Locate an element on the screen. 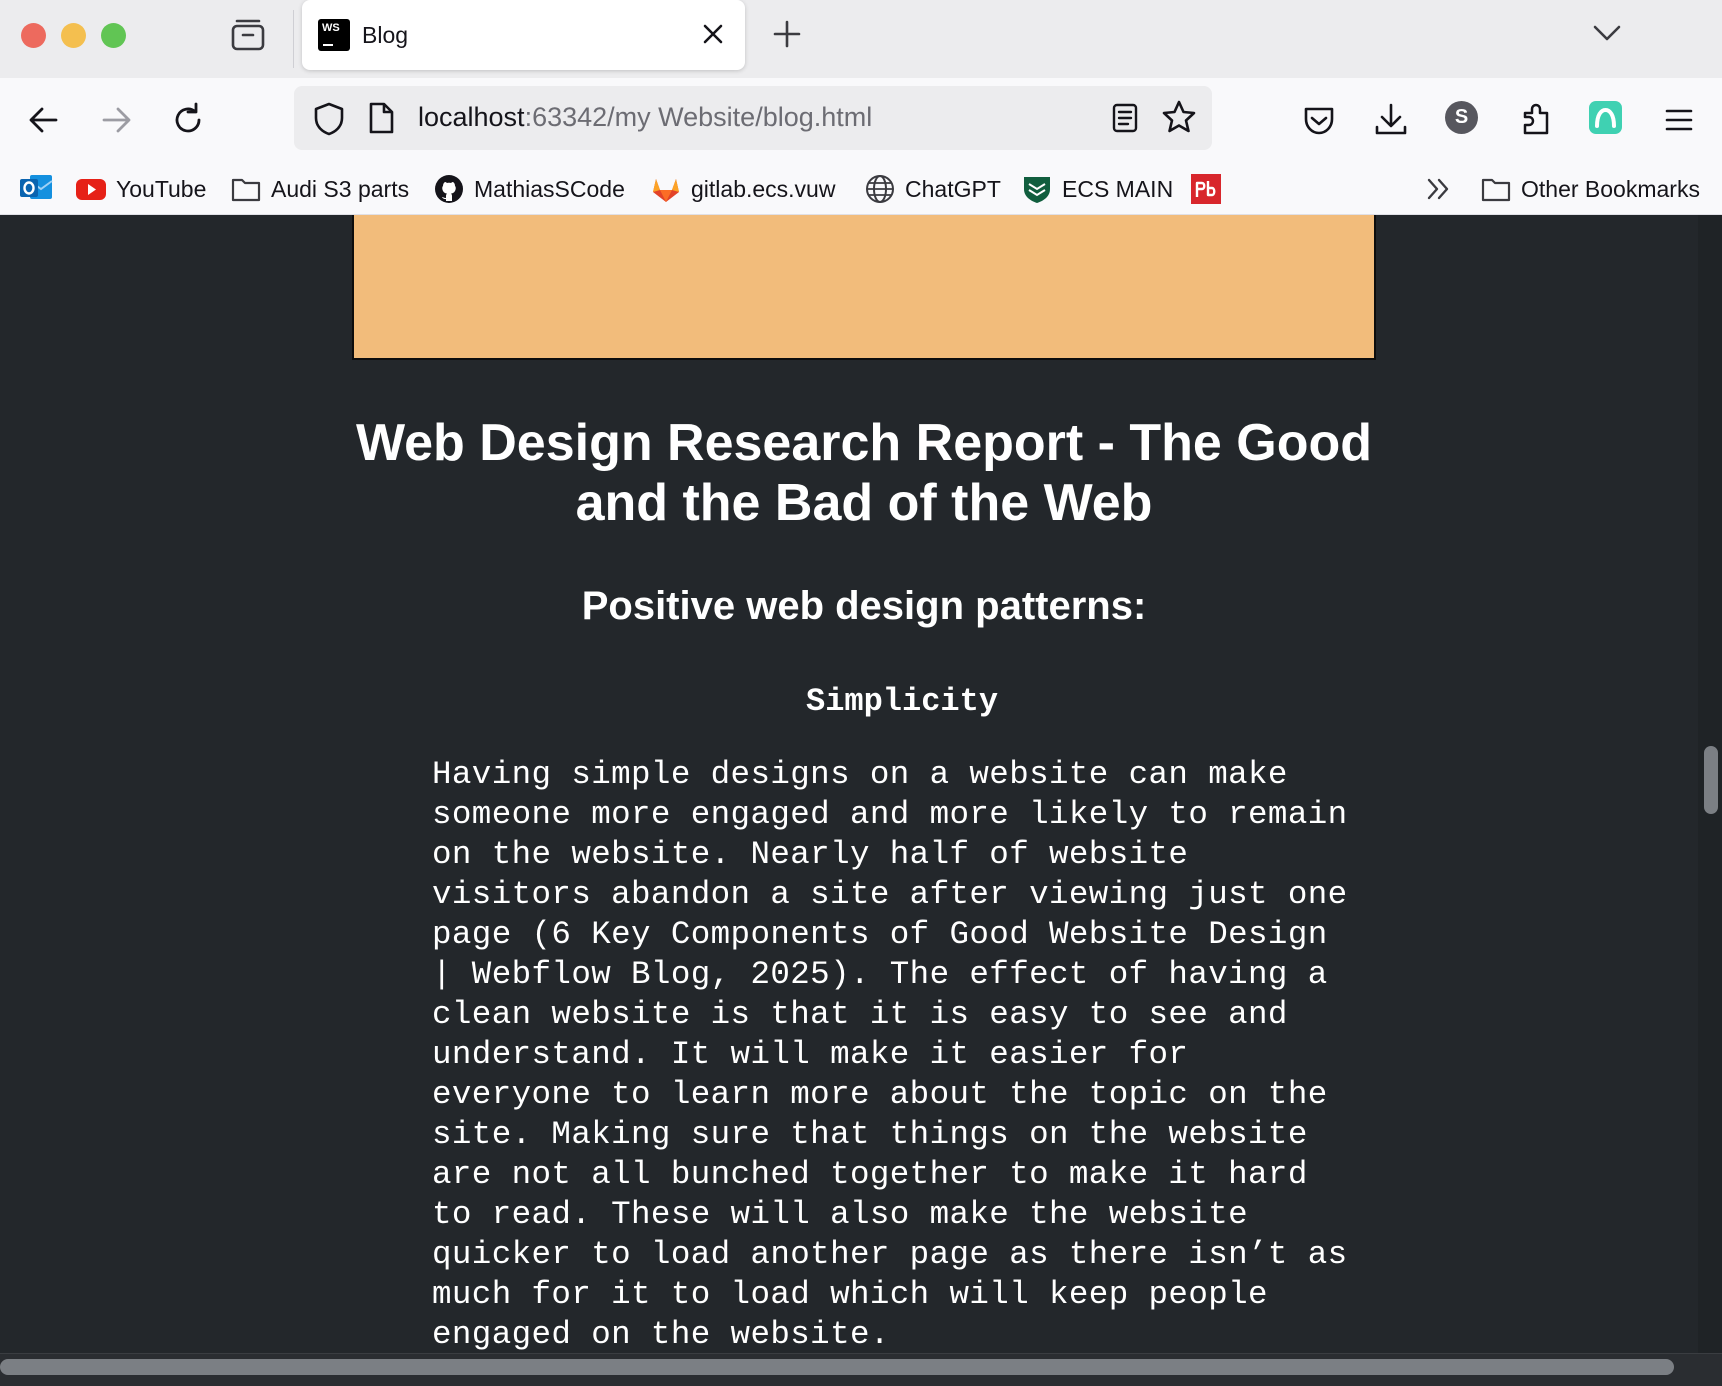 Image resolution: width=1722 pixels, height=1386 pixels. horizontal-scrollbar-thumb is located at coordinates (837, 1367).